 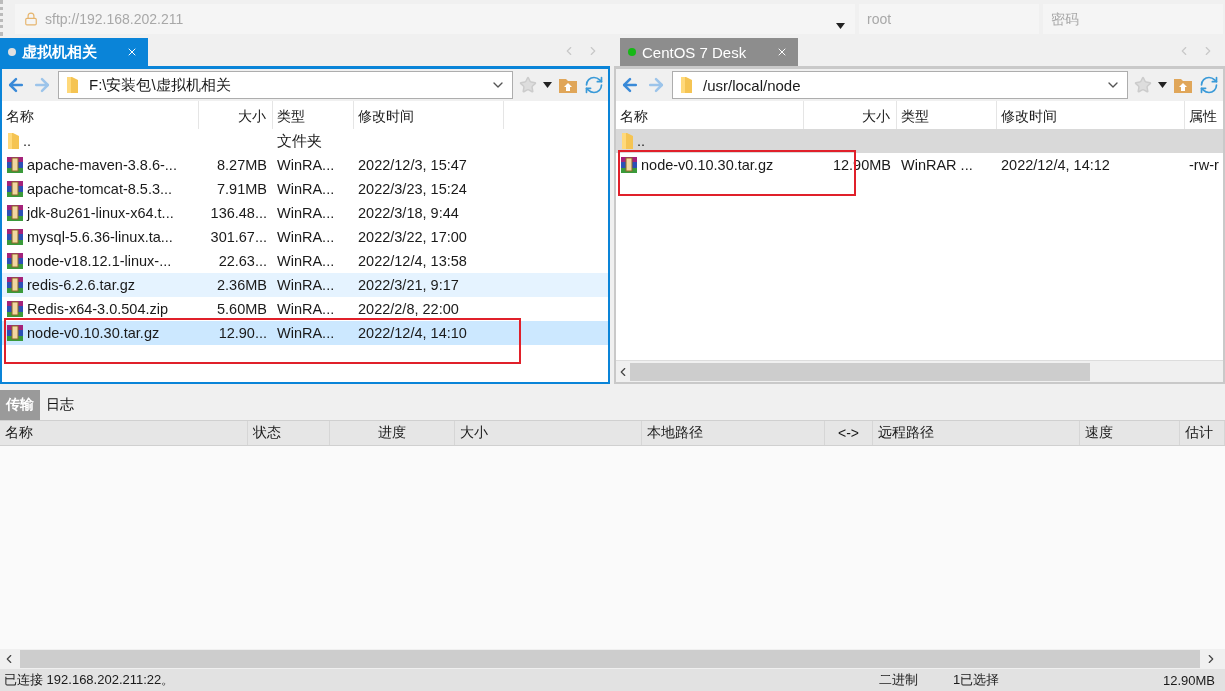 I want to click on file-cell: 2.36MB, so click(x=242, y=285).